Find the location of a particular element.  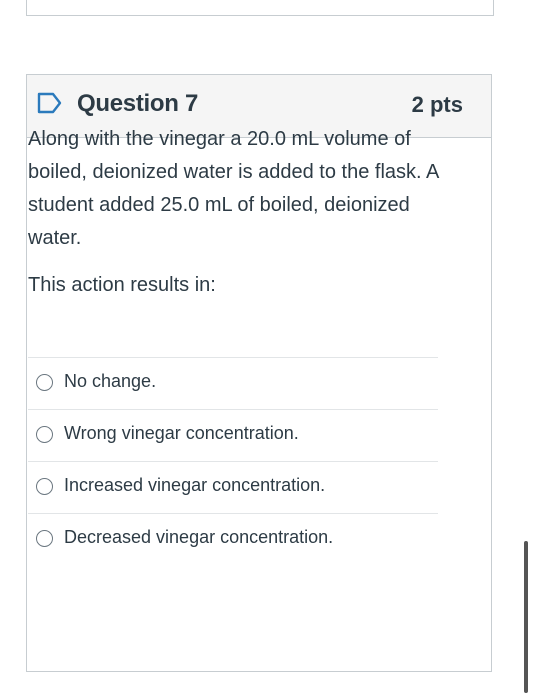

answer-option: Wrong vinegar concentration. is located at coordinates (233, 435).